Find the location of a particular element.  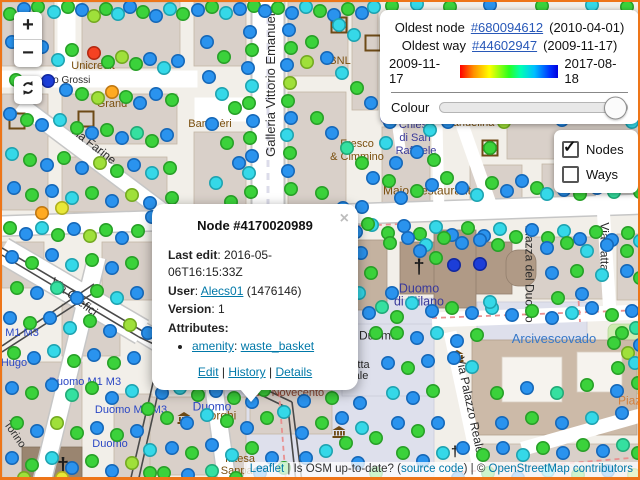

attribution-link: Leaflet is located at coordinates (267, 469).